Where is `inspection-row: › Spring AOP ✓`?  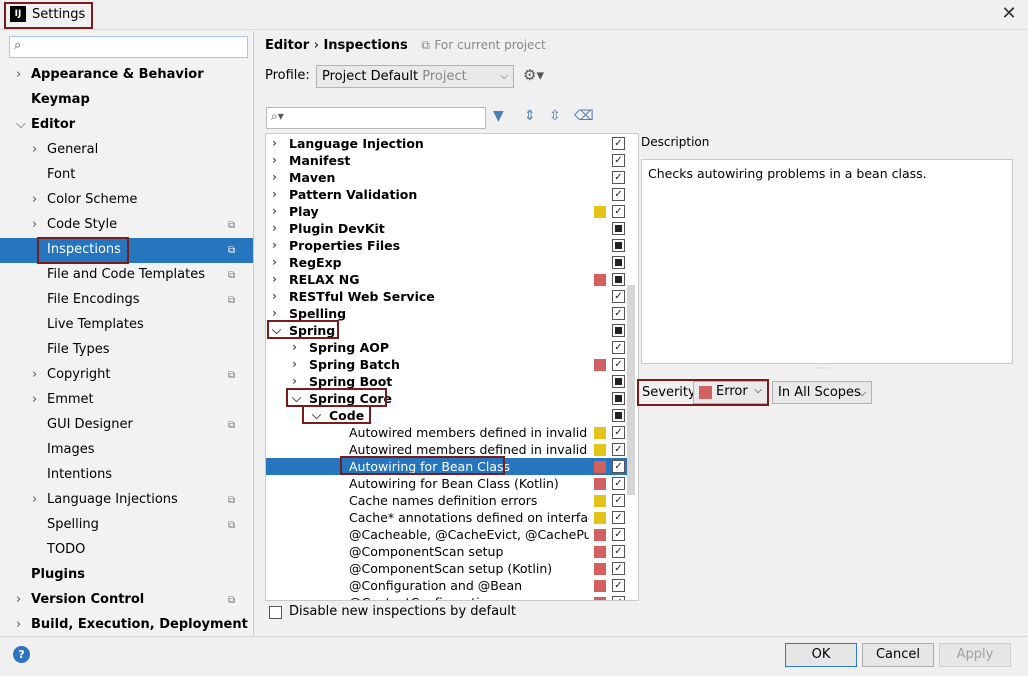 inspection-row: › Spring AOP ✓ is located at coordinates (447, 347).